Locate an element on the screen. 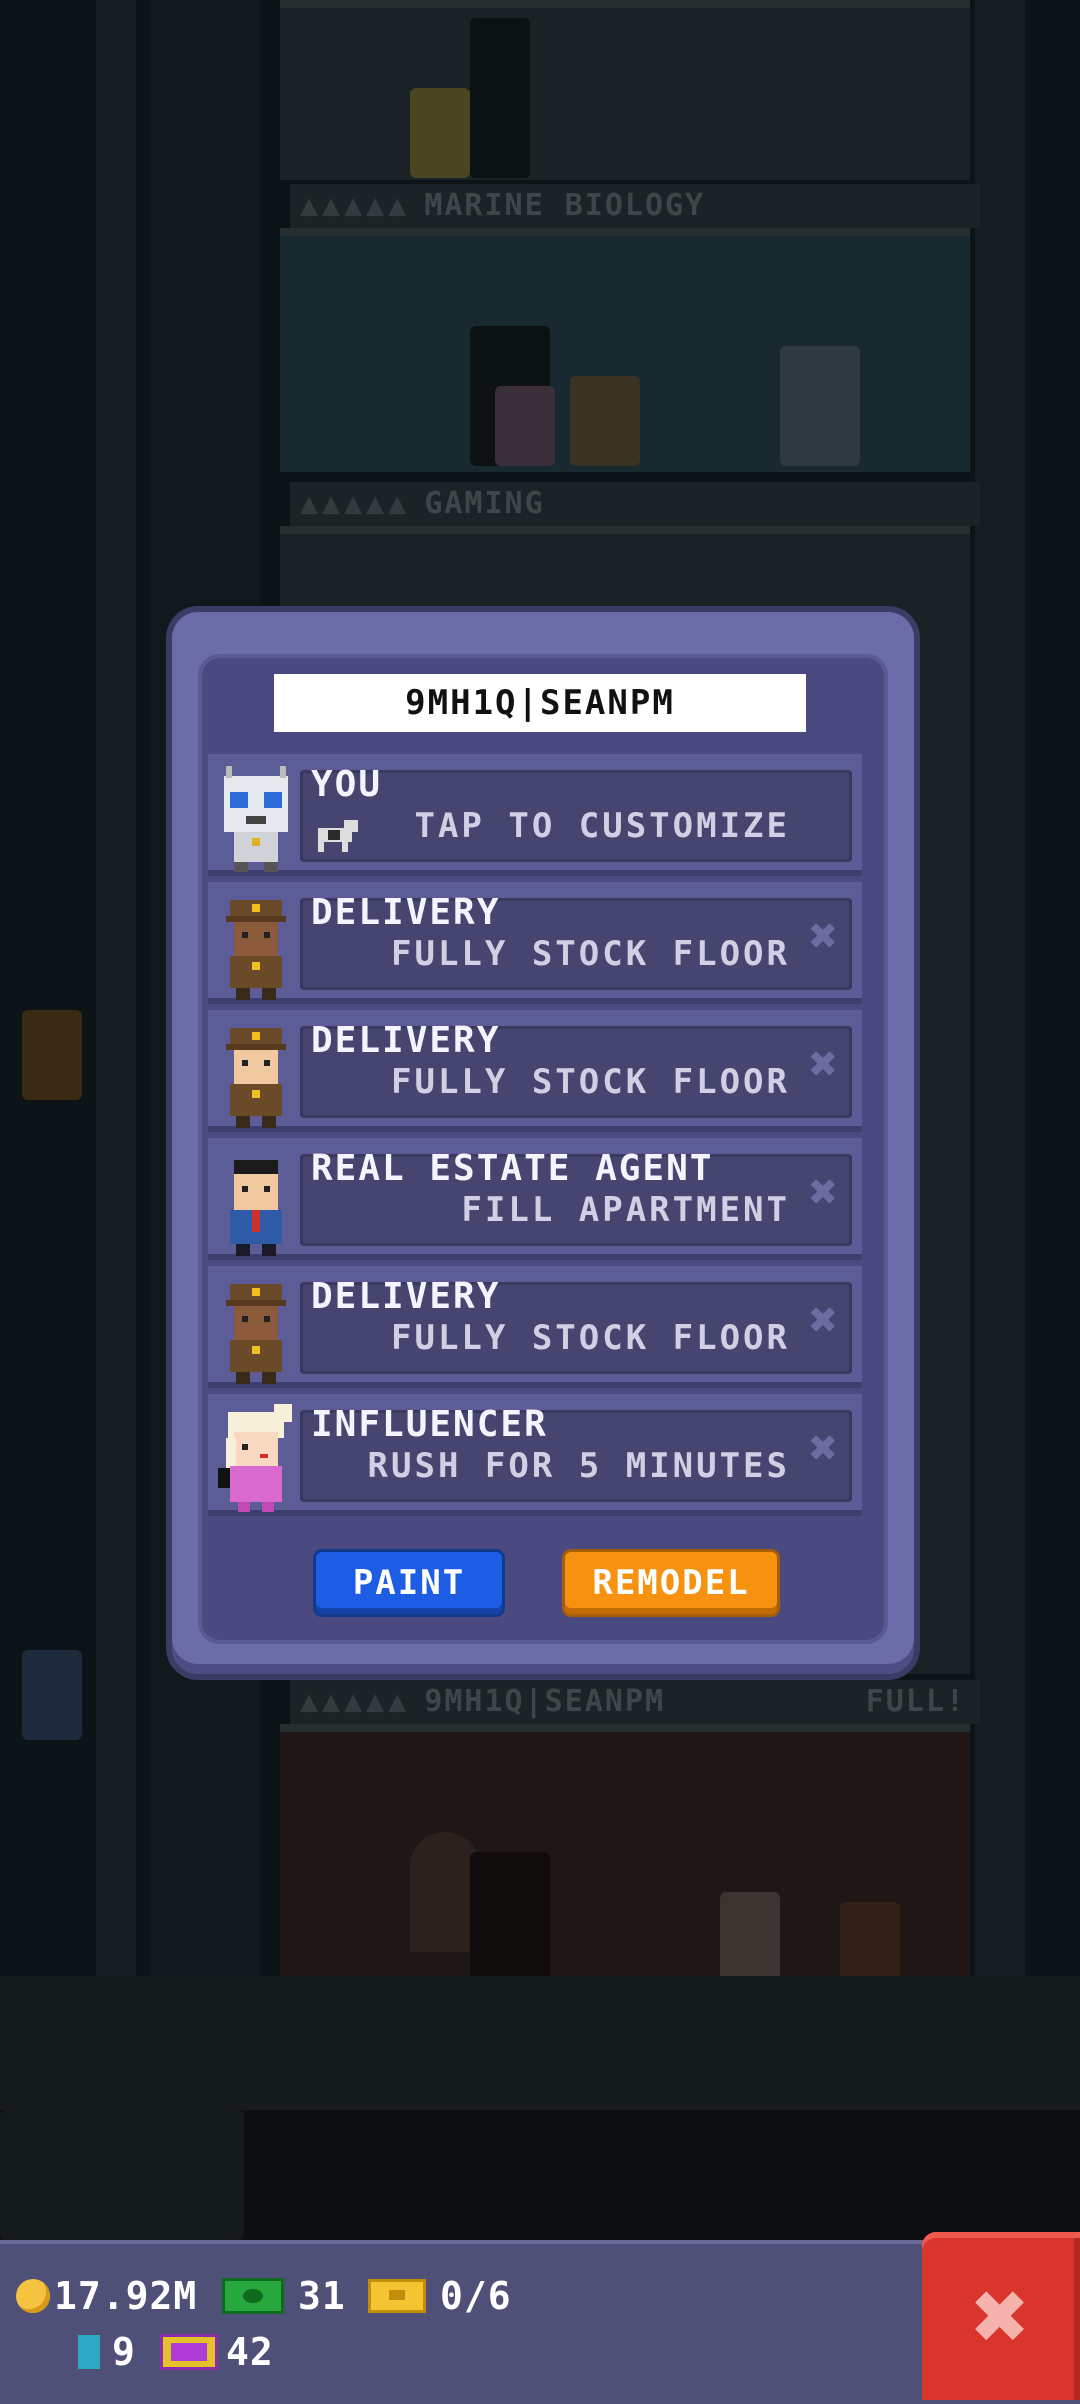 The width and height of the screenshot is (1080, 2404). coins-counter: 17.92M is located at coordinates (106, 2296).